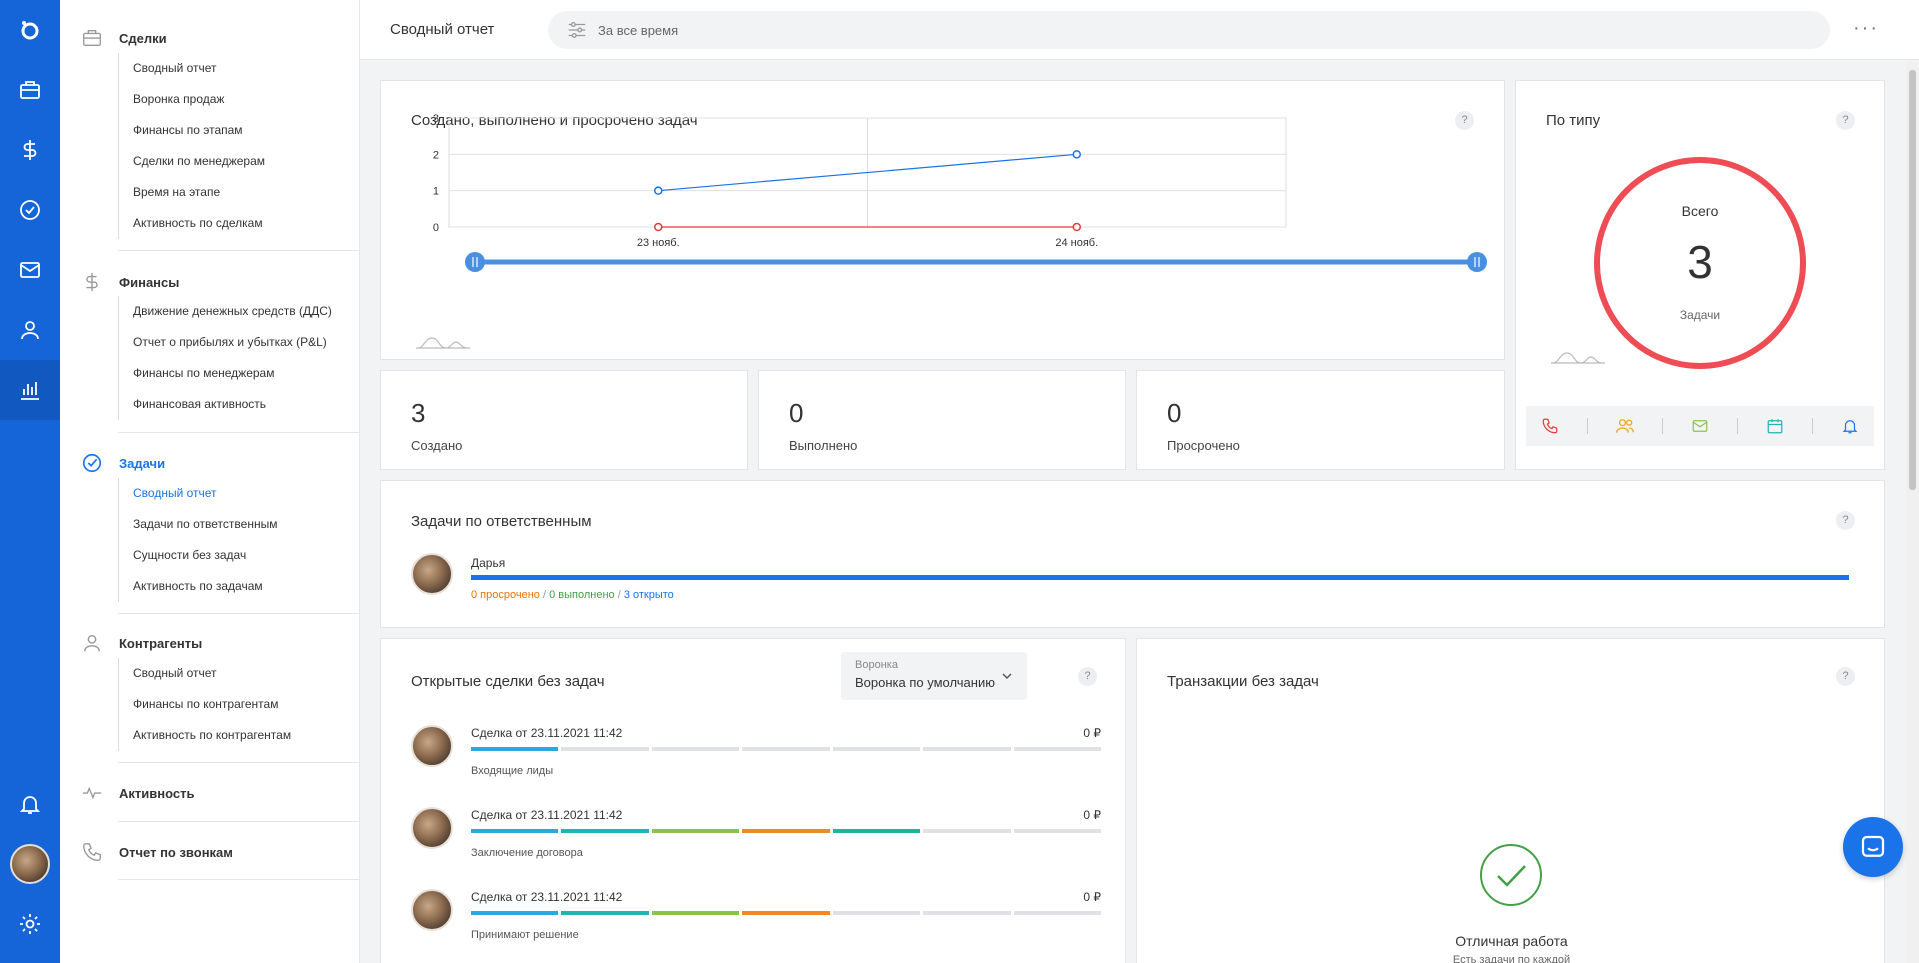 This screenshot has height=963, width=1919. I want to click on open-count: 3 открыто, so click(649, 595).